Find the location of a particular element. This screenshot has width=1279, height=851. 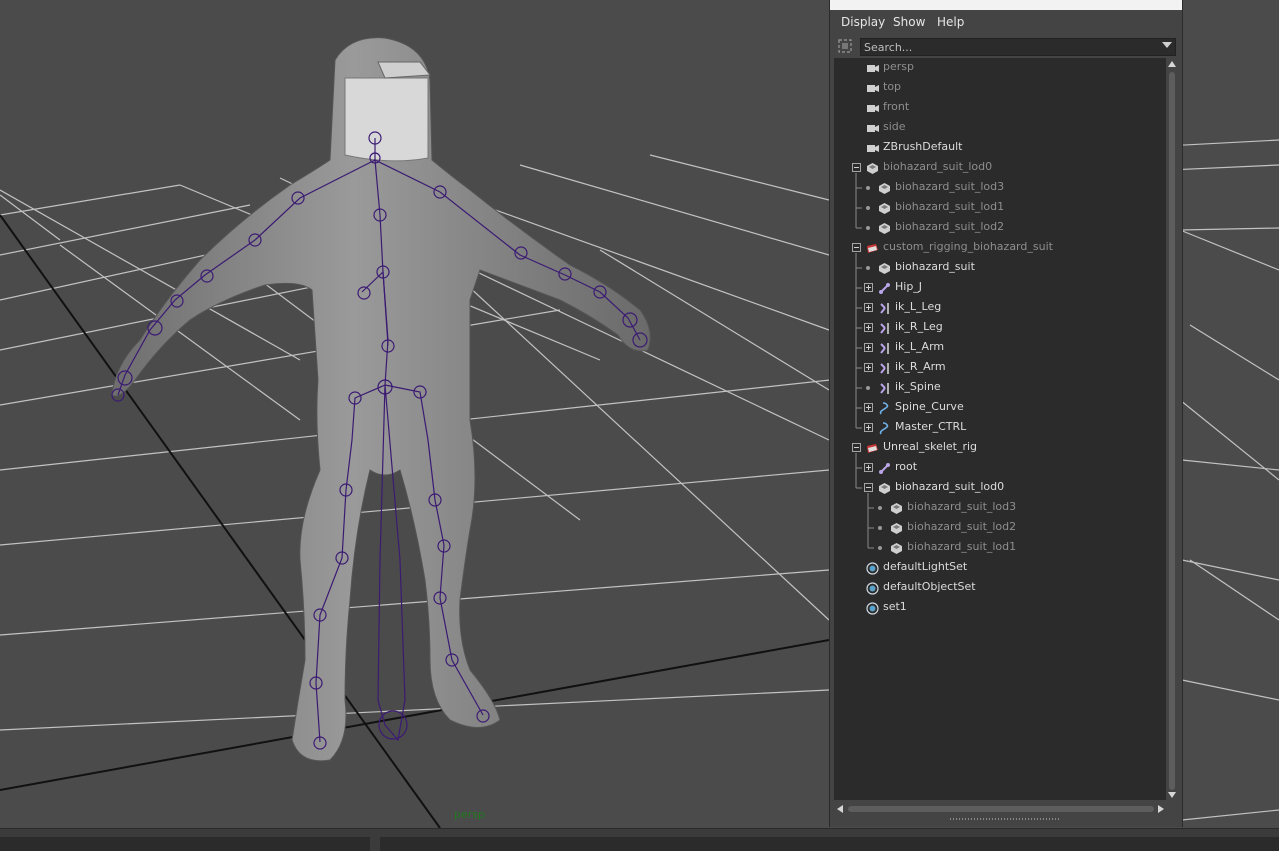

menu-display: Display is located at coordinates (863, 22).